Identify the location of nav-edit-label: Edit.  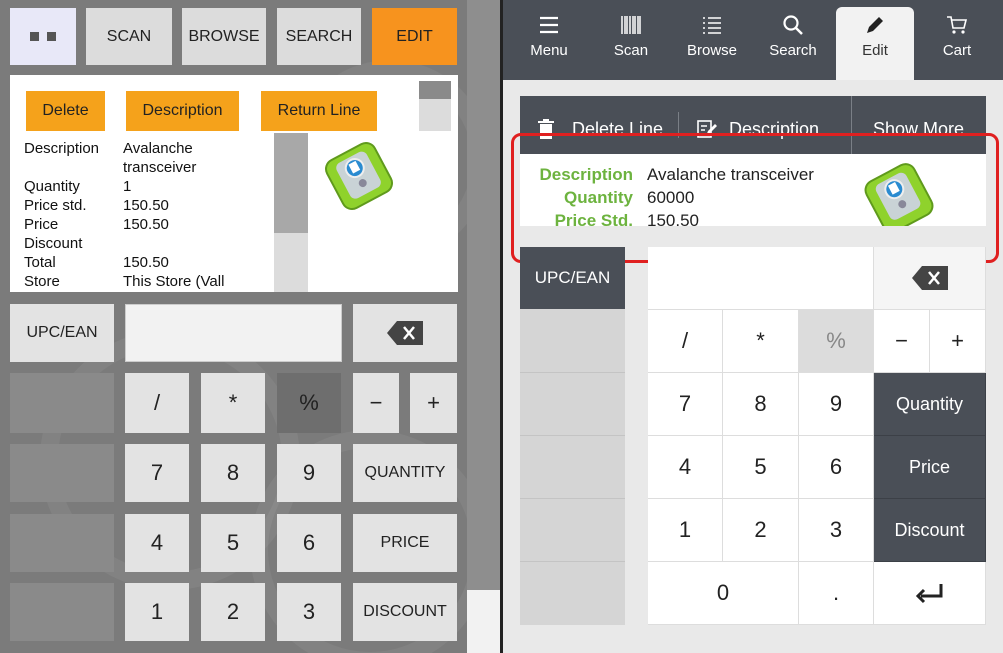
(875, 50).